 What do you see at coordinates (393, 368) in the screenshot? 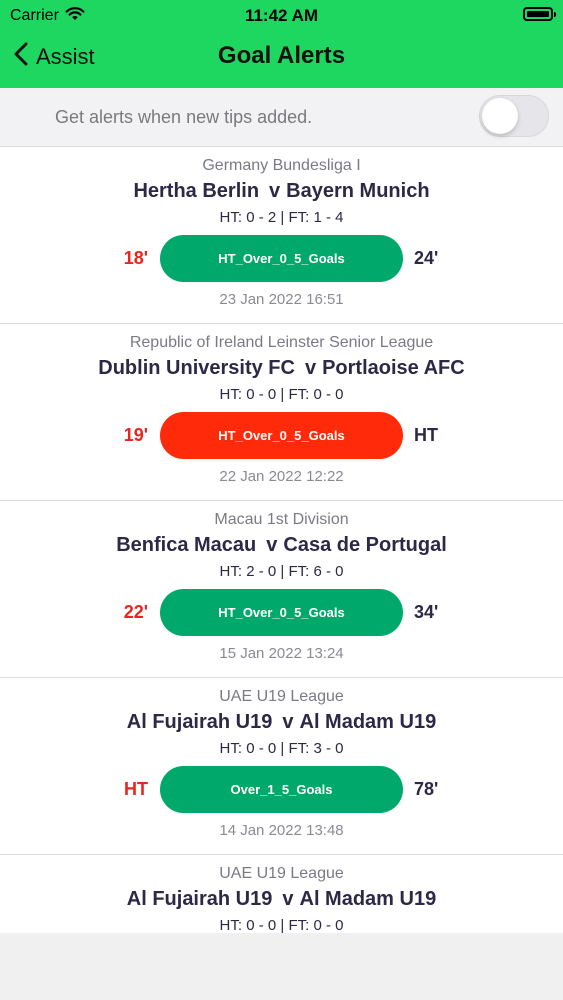
I see `away-team: Portlaoise AFC` at bounding box center [393, 368].